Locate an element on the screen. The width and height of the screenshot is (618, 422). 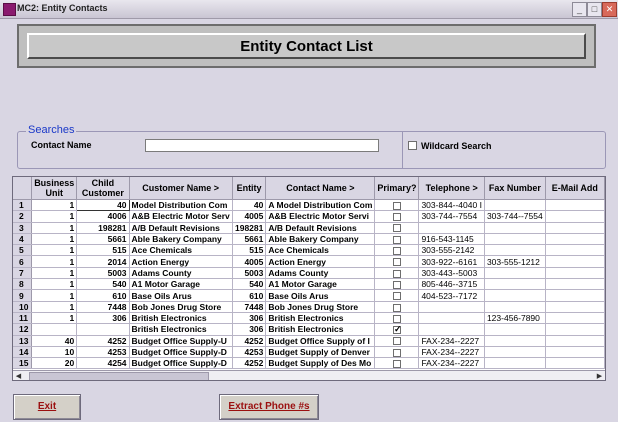
entity-cell: 610 is located at coordinates (249, 295).